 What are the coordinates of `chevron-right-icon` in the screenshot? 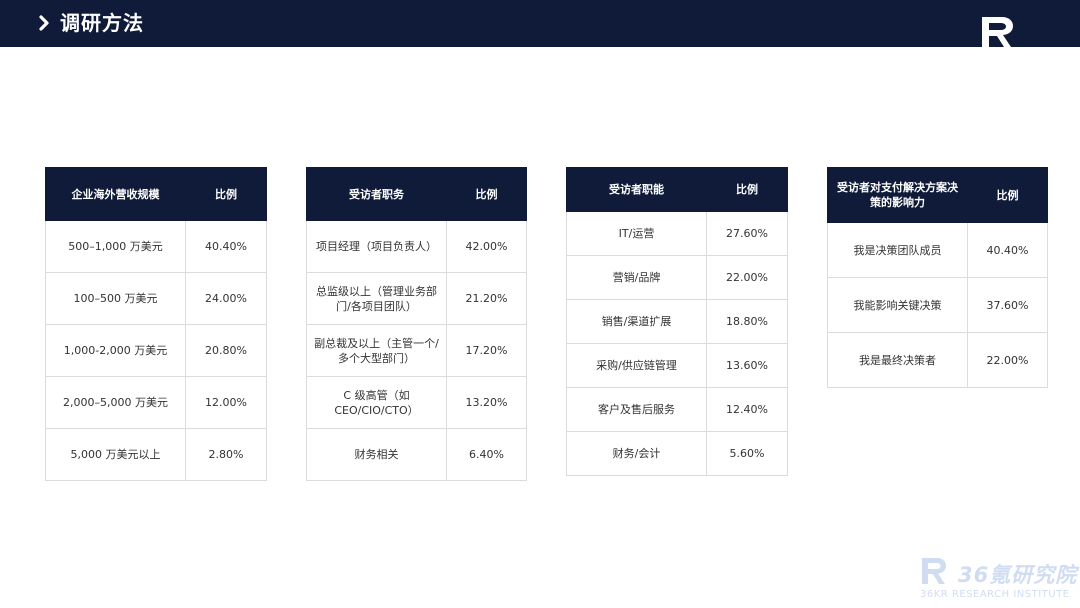 It's located at (44, 23).